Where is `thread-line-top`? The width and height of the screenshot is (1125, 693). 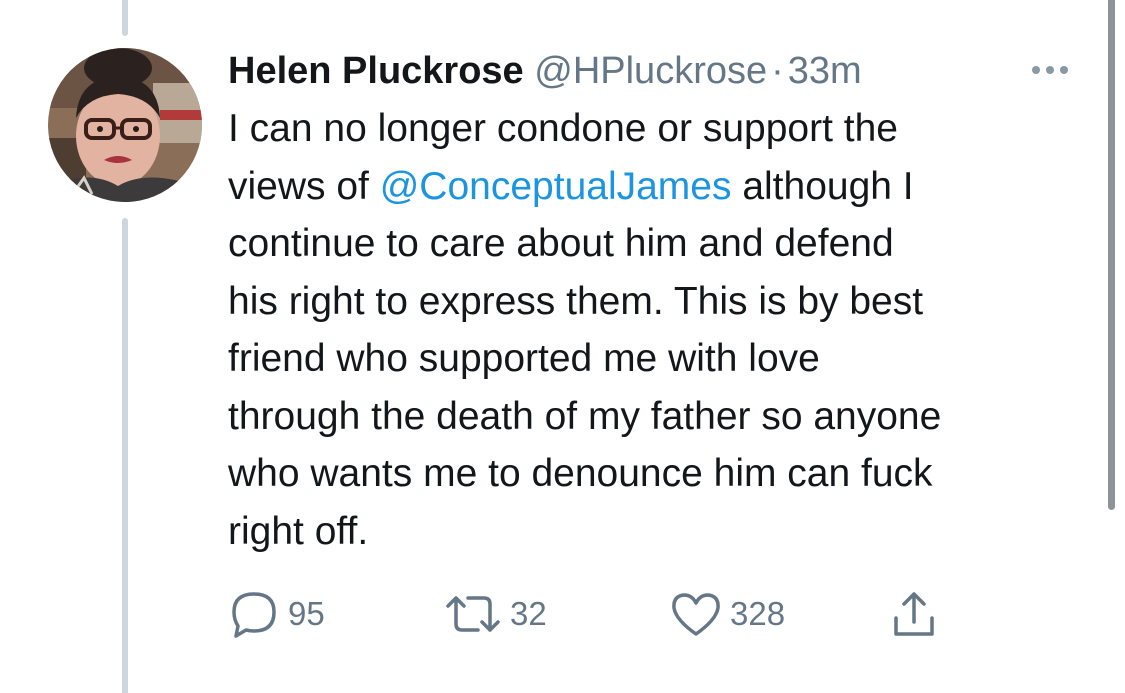 thread-line-top is located at coordinates (125, 18).